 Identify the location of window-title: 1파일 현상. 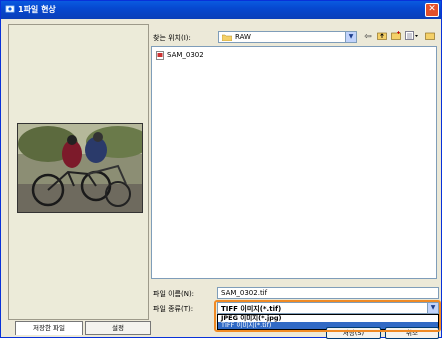
(37, 9).